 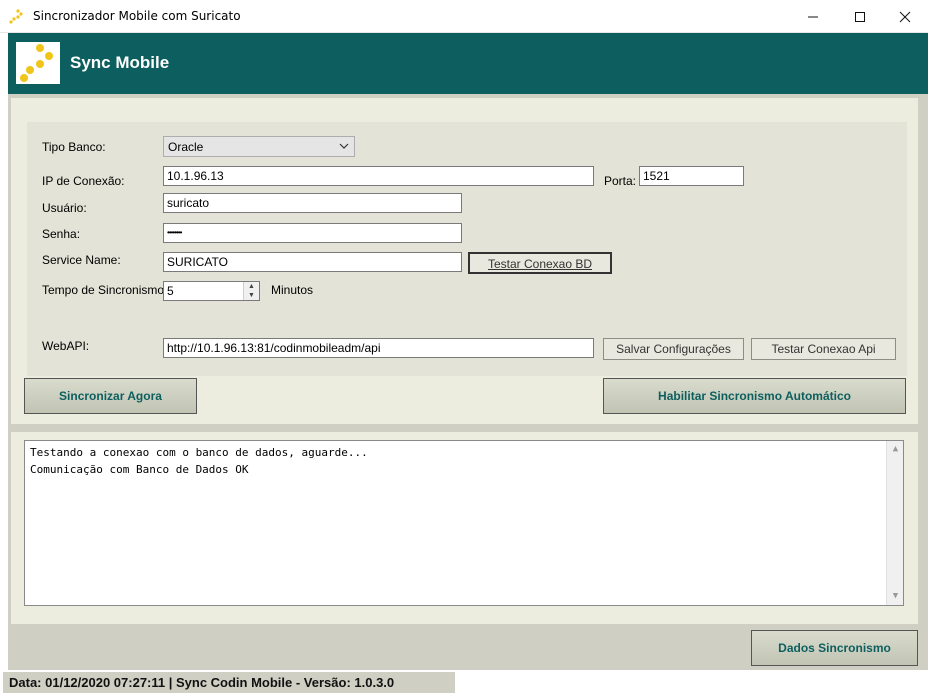 I want to click on log-scrollbar: ▲ ▼, so click(x=894, y=523).